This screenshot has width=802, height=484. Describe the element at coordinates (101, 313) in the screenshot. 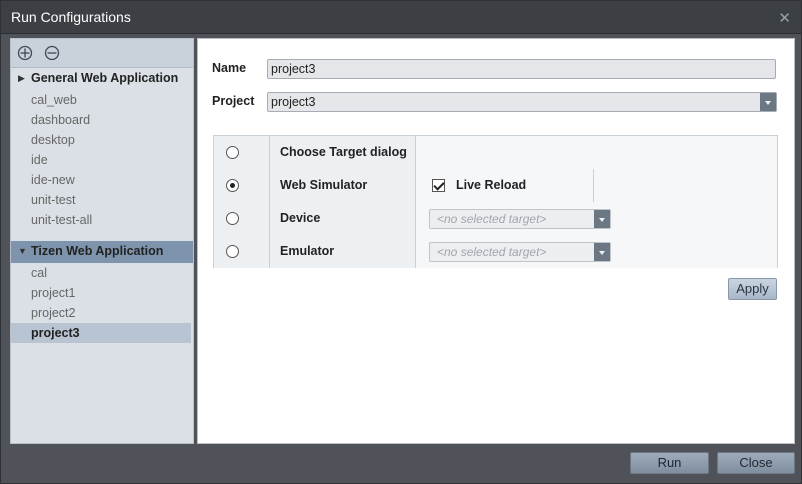

I see `tree-item-project2: project2` at that location.